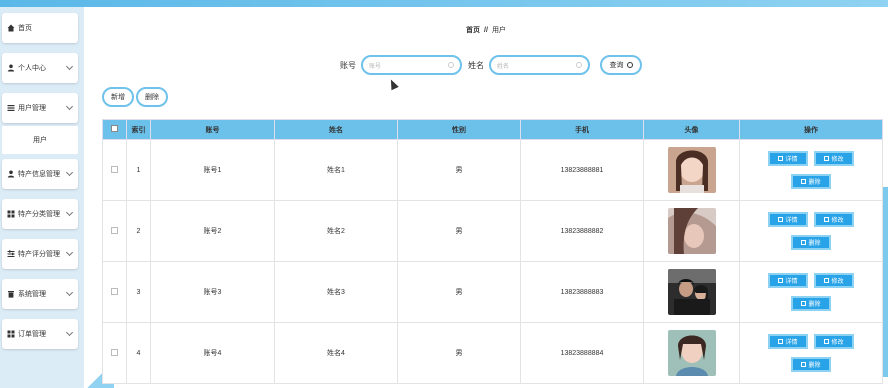 Image resolution: width=888 pixels, height=388 pixels. I want to click on breadcrumb-current: 用户, so click(498, 30).